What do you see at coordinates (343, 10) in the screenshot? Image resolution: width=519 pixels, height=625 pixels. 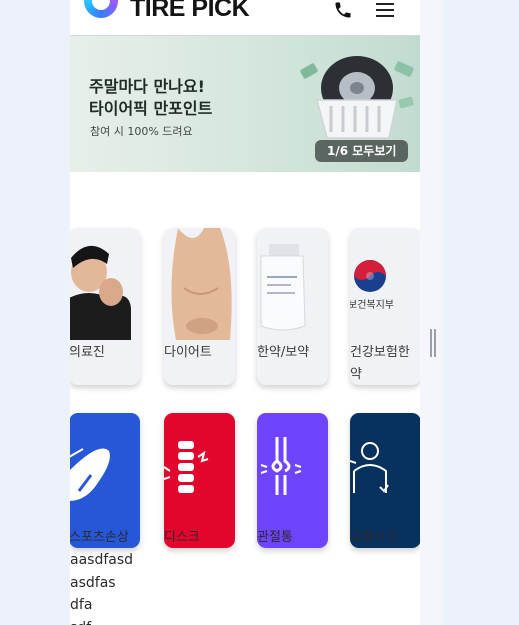 I see `phone-icon` at bounding box center [343, 10].